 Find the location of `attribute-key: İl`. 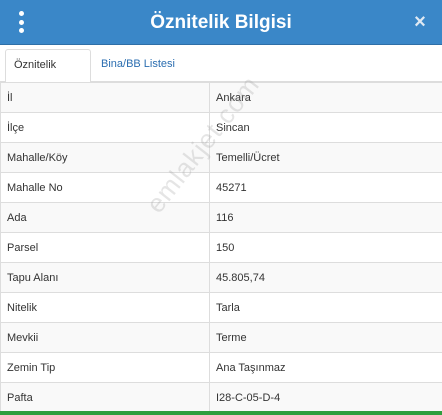

attribute-key: İl is located at coordinates (105, 97).